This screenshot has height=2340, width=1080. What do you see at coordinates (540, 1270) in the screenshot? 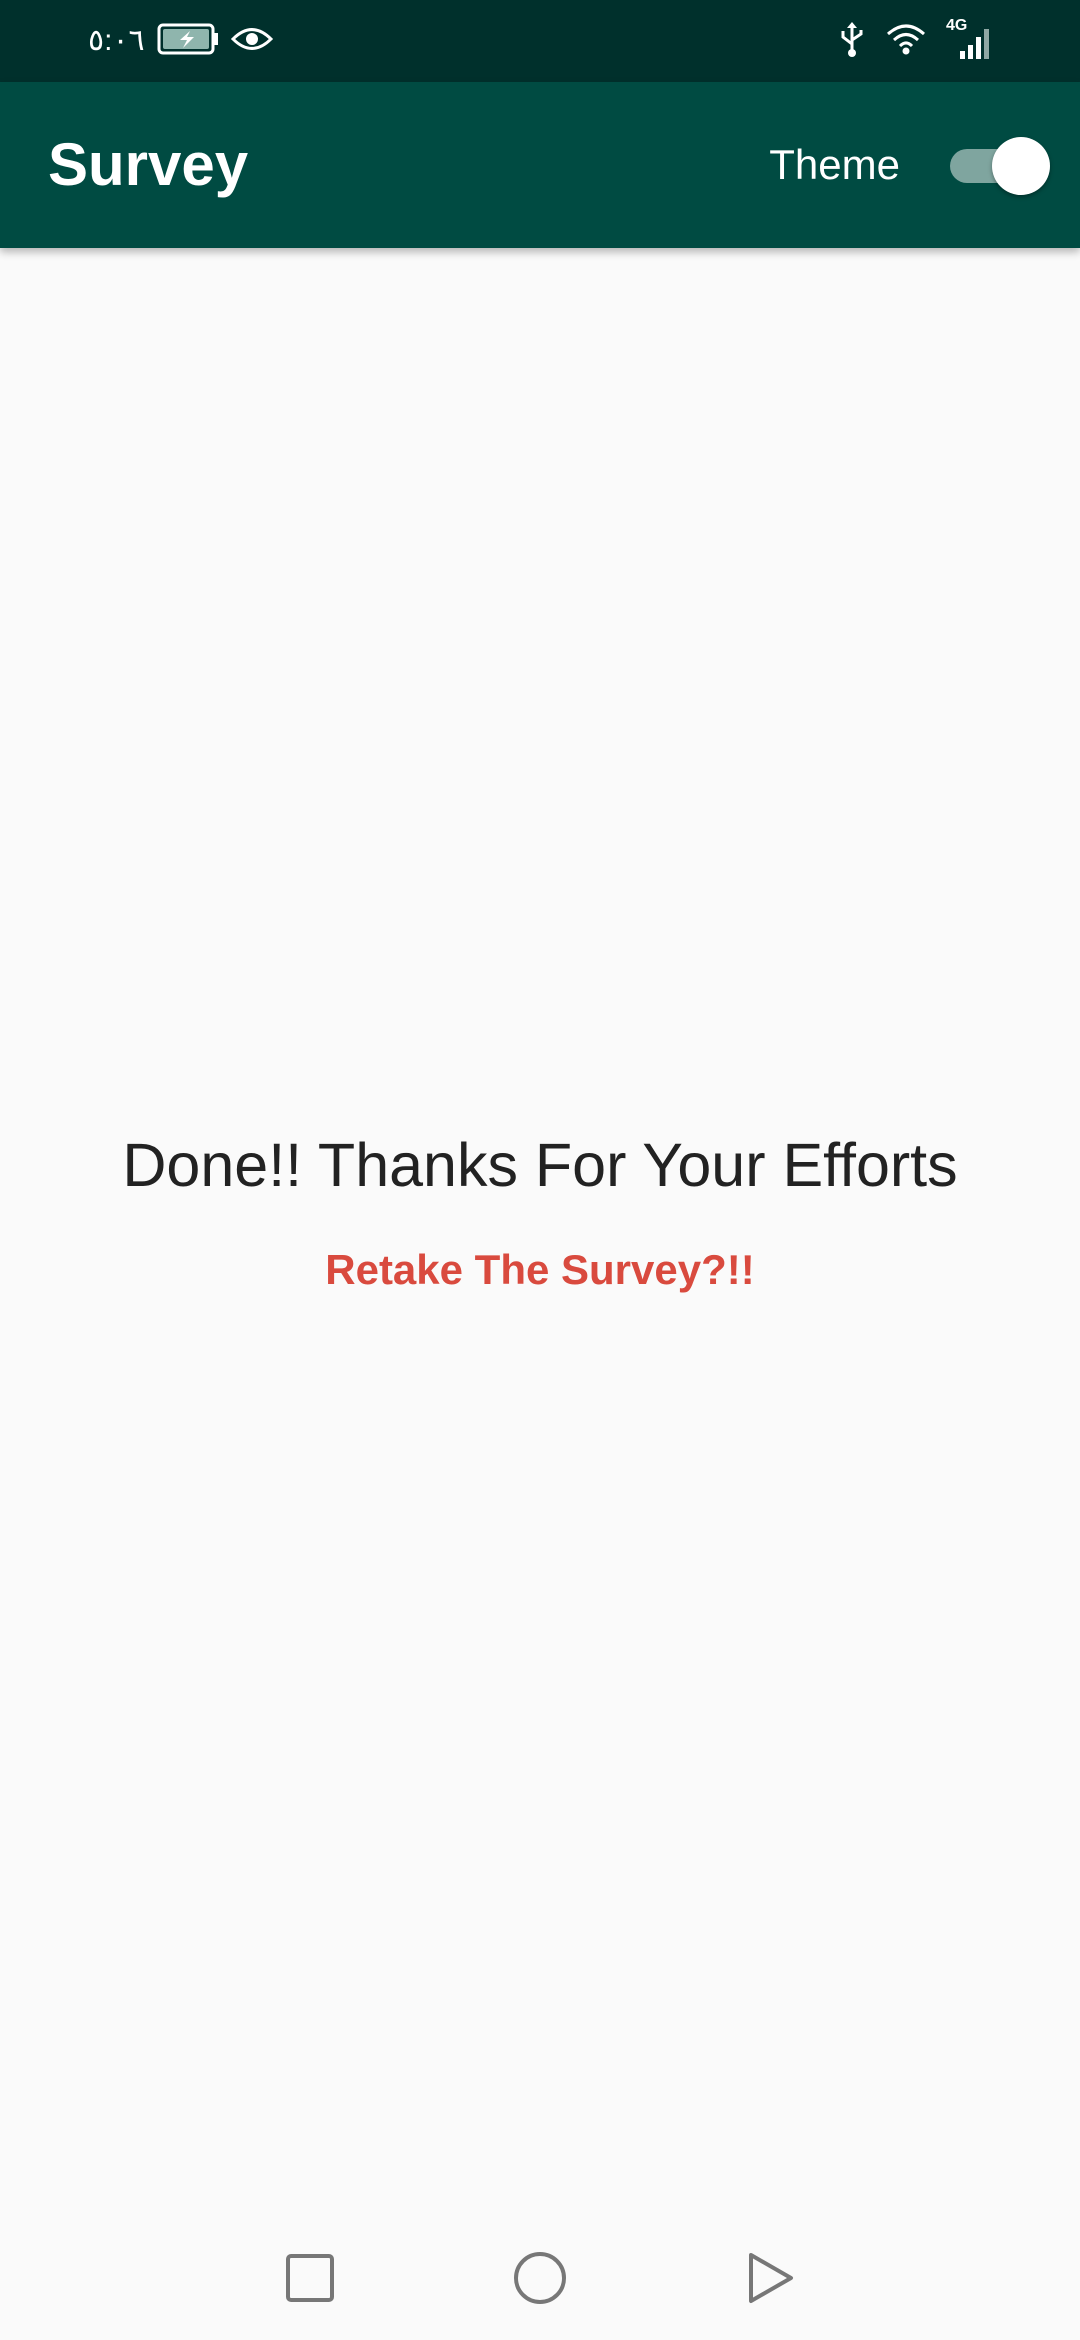
I see `retake-survey-link: Retake The Survey?!!` at bounding box center [540, 1270].